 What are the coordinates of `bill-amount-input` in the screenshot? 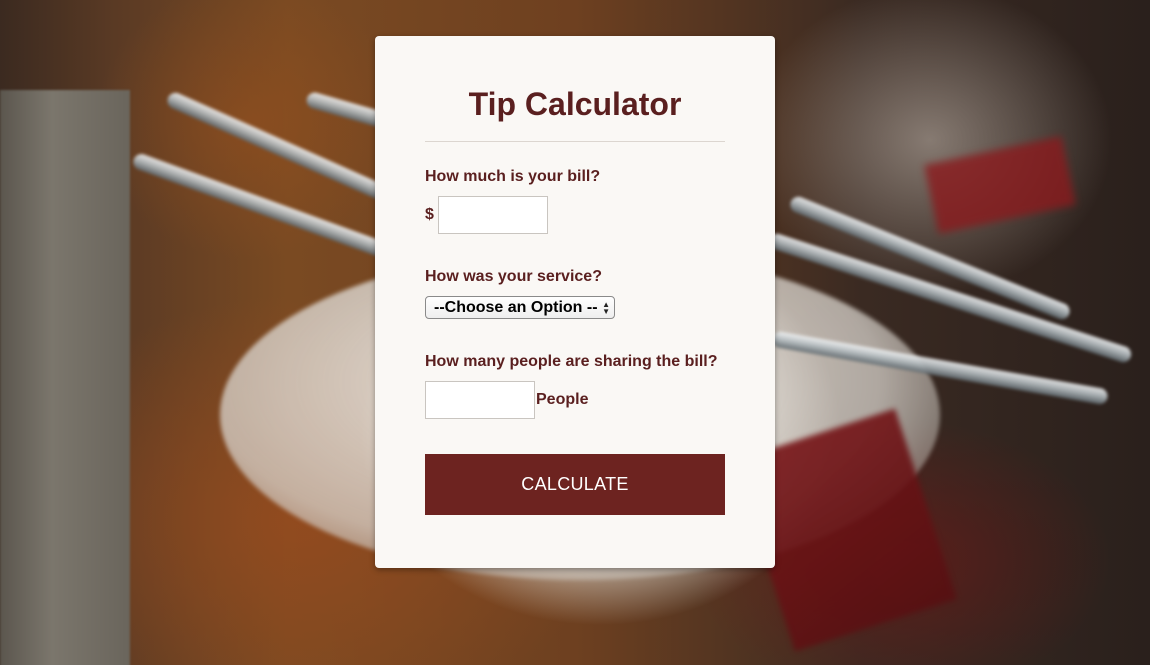 It's located at (493, 215).